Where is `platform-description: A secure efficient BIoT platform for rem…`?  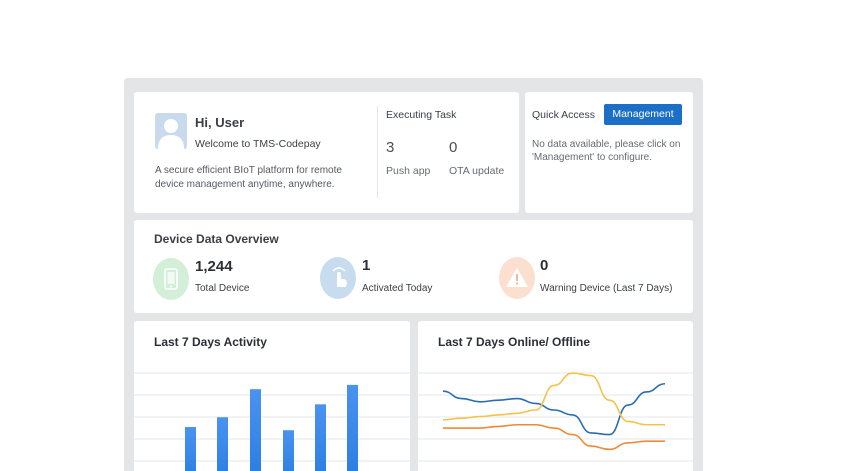
platform-description: A secure efficient BIoT platform for rem… is located at coordinates (248, 177).